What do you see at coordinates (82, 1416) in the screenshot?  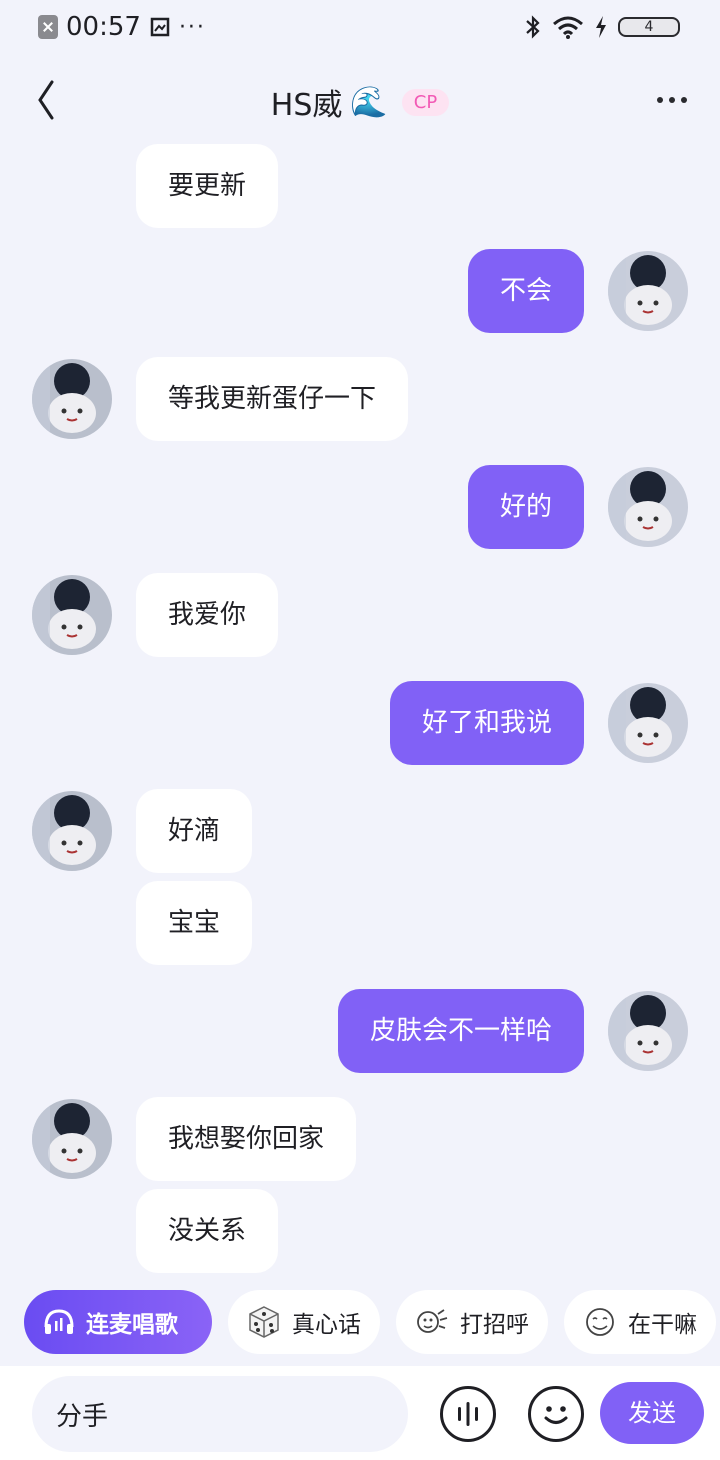 I see `message-input-value: 分手` at bounding box center [82, 1416].